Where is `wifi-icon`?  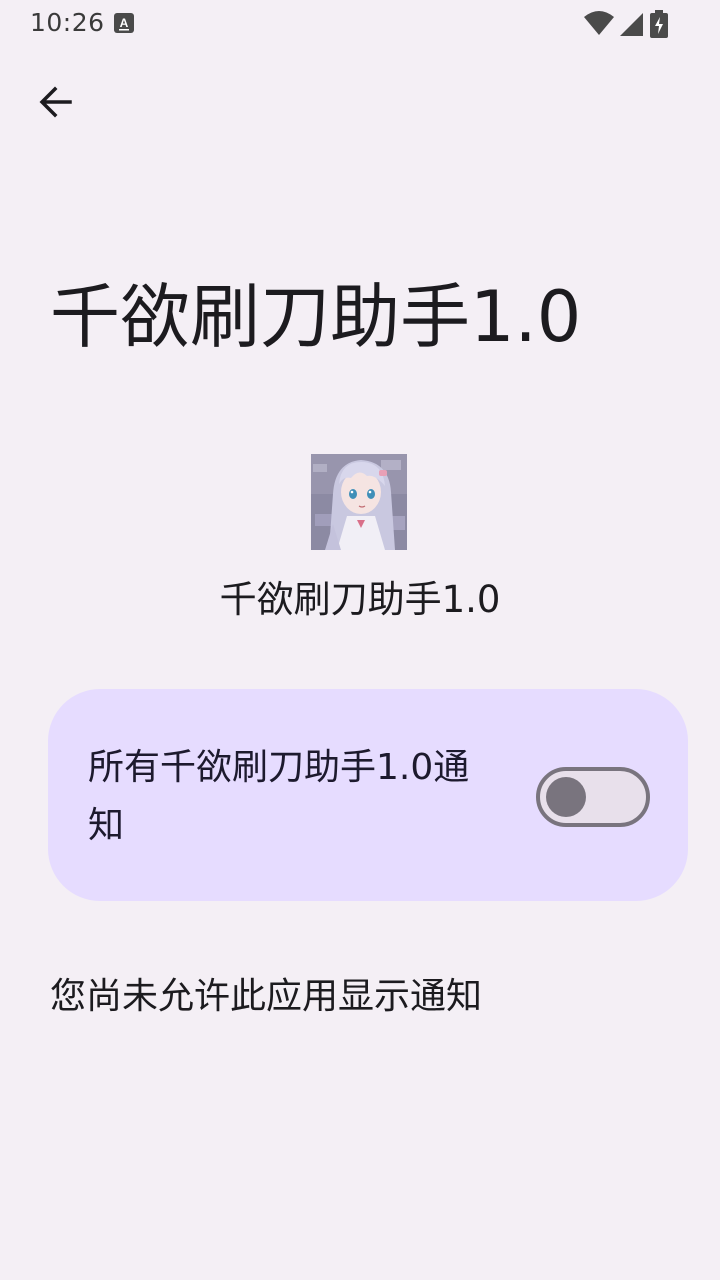 wifi-icon is located at coordinates (599, 26).